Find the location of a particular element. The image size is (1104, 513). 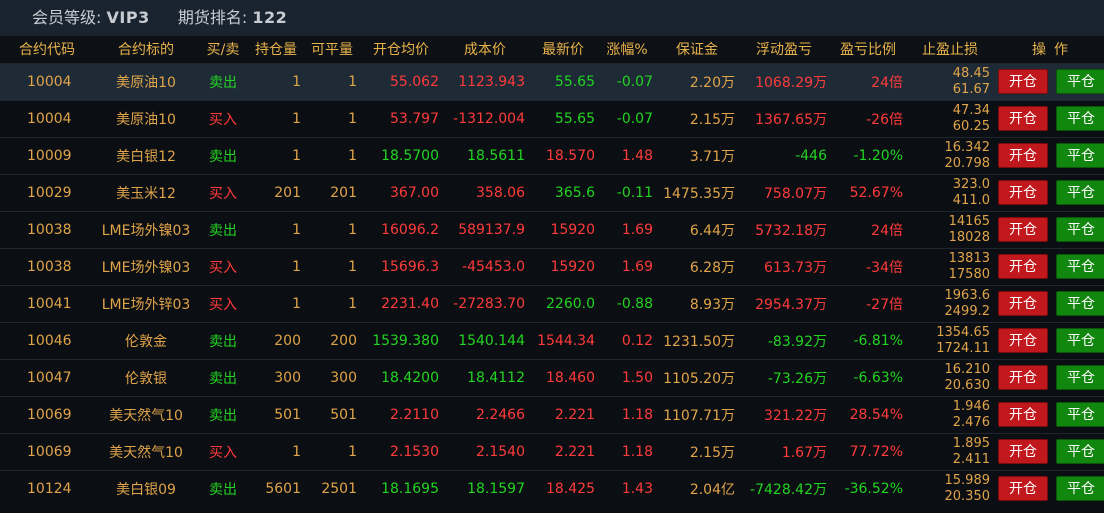

cell-stop: 13813 17580 is located at coordinates (950, 266).